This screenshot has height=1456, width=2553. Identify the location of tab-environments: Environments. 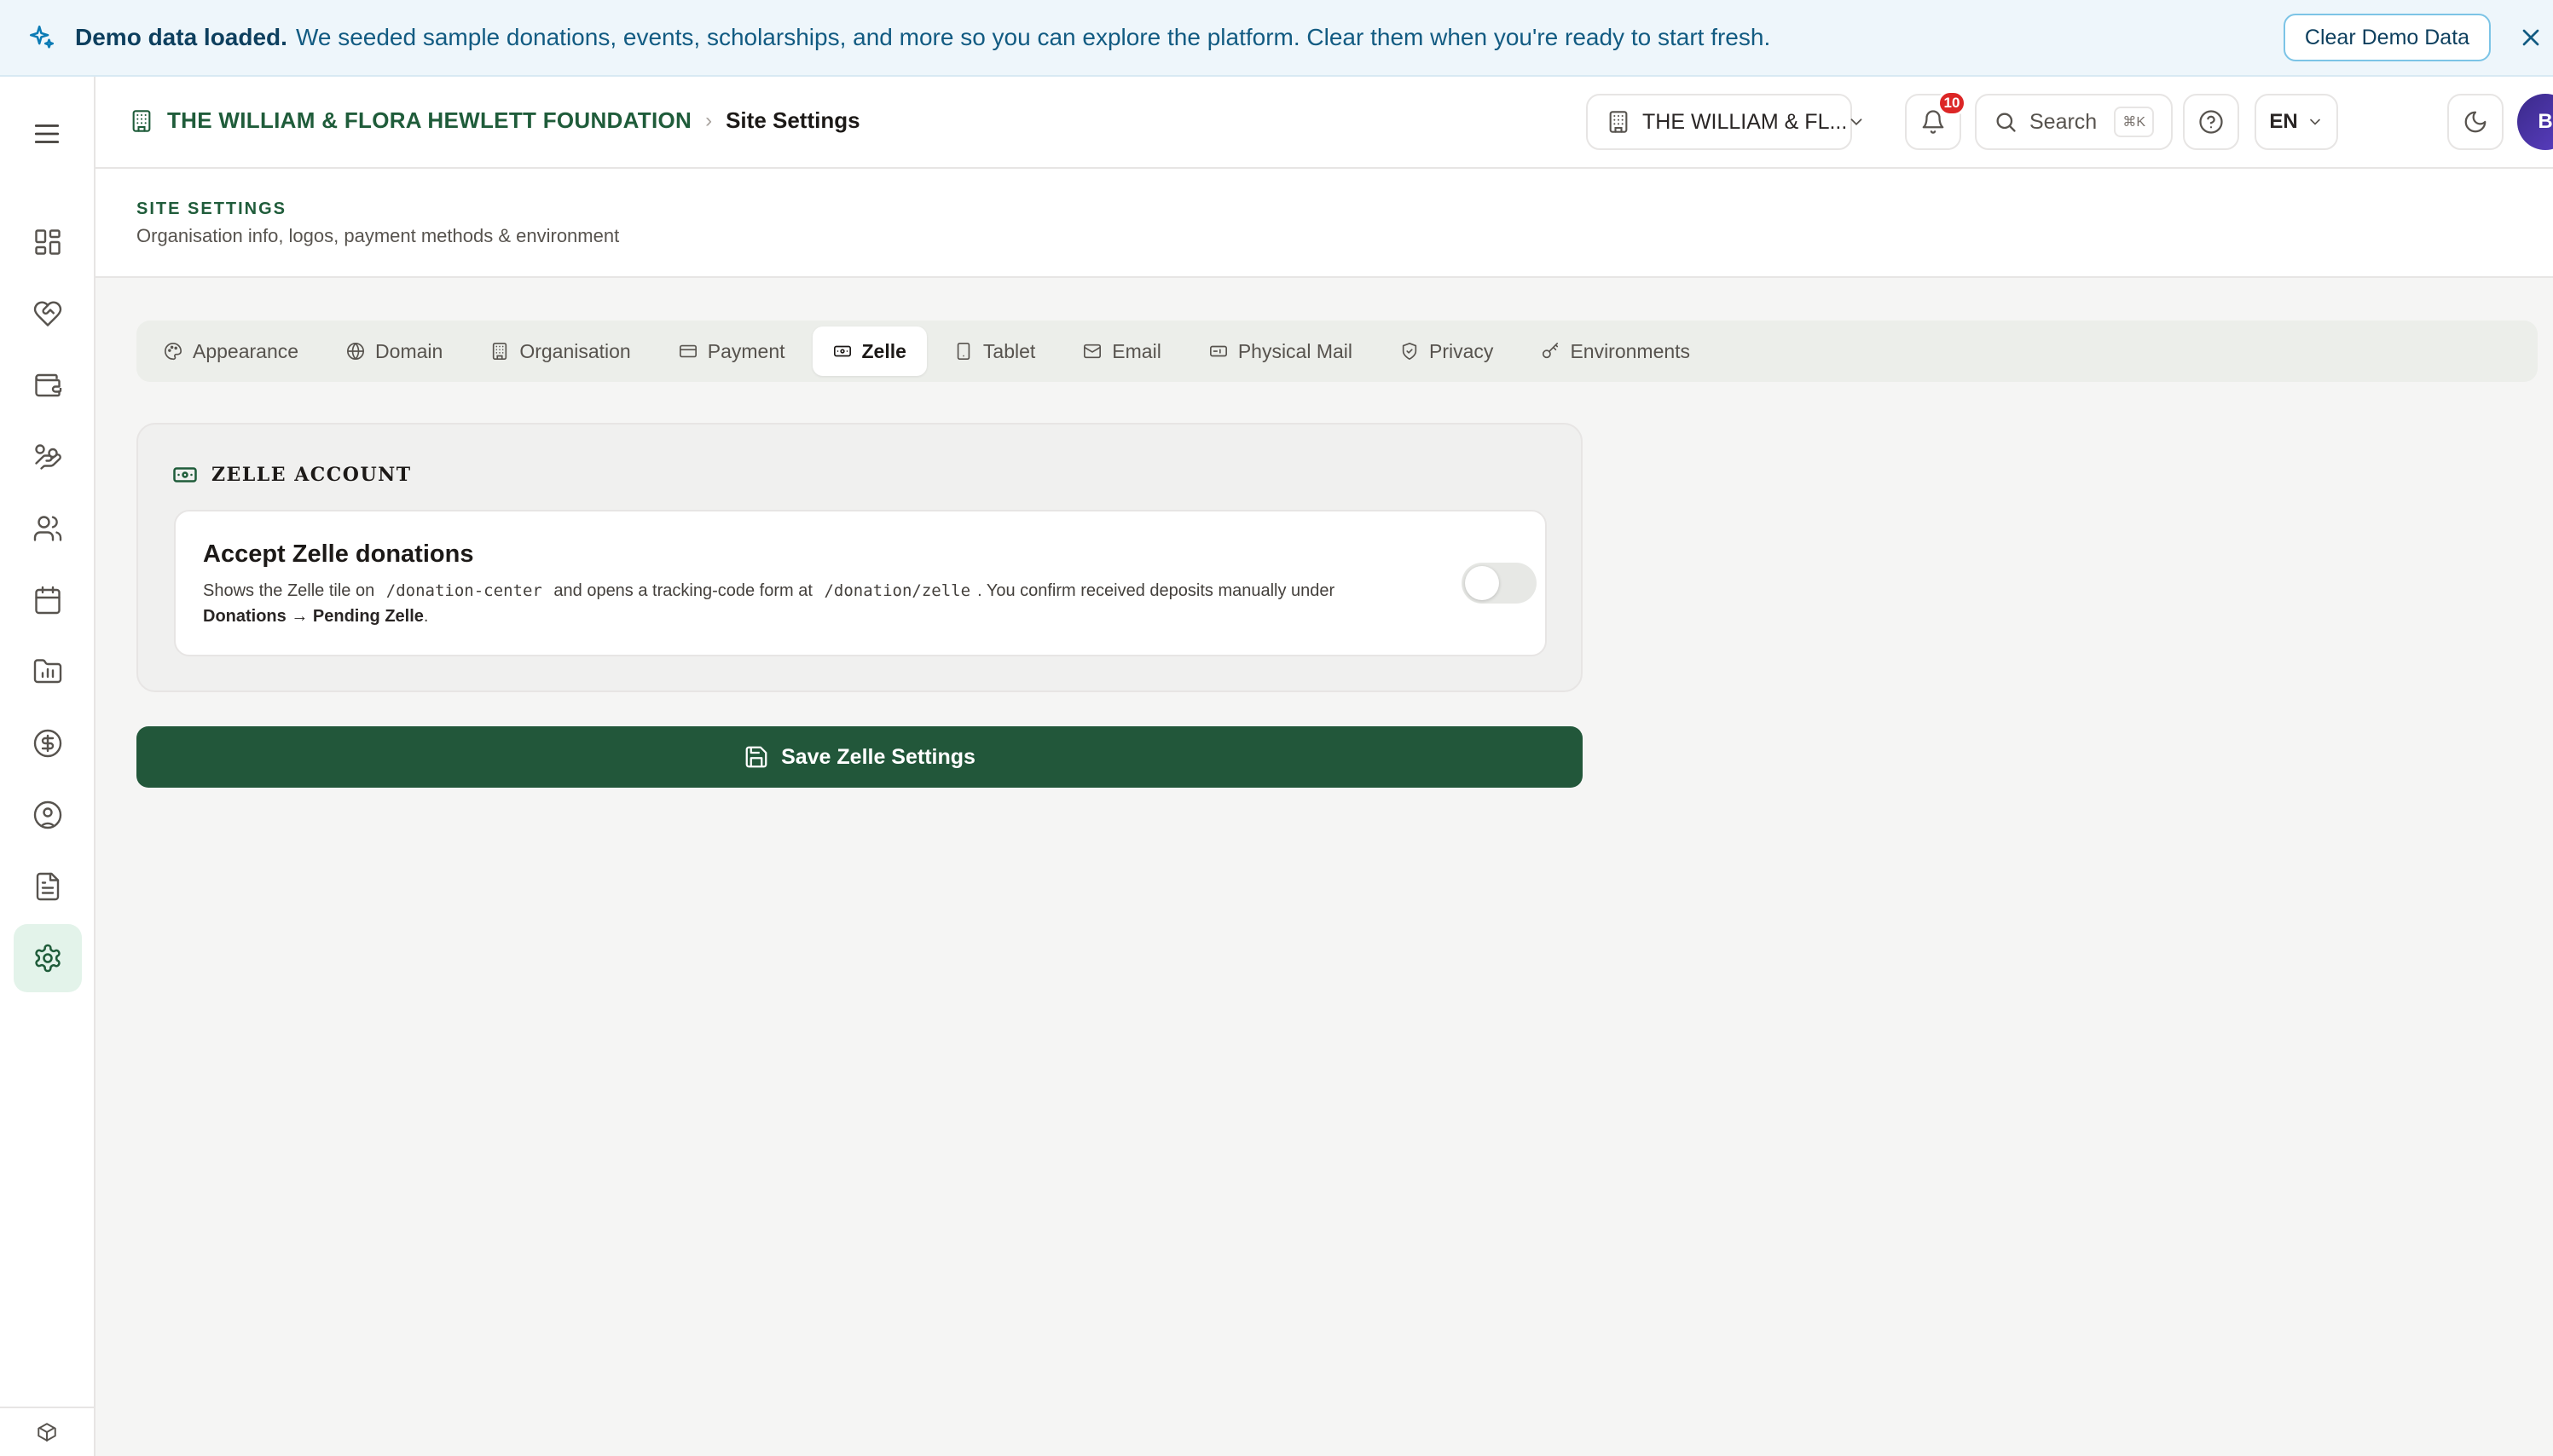
(1616, 351).